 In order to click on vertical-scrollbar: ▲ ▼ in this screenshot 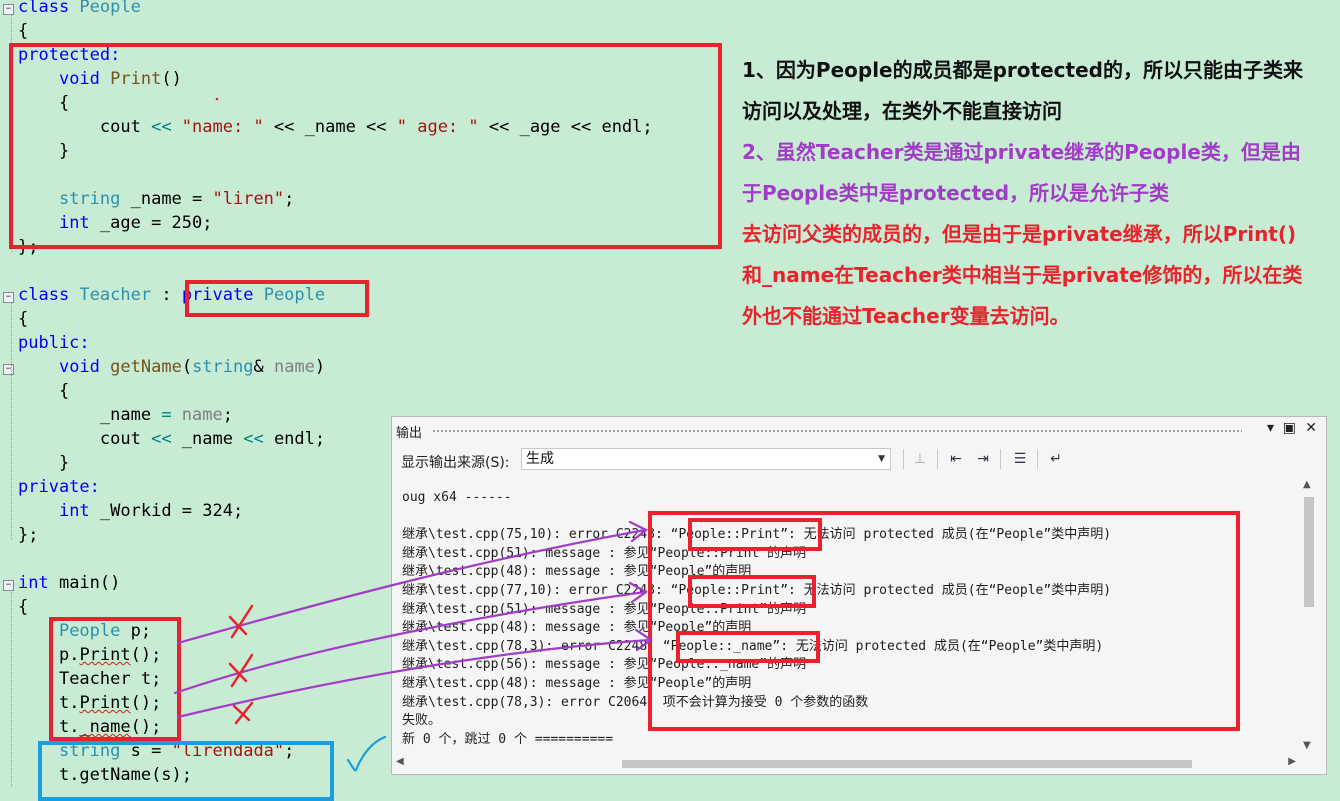, I will do `click(1308, 615)`.